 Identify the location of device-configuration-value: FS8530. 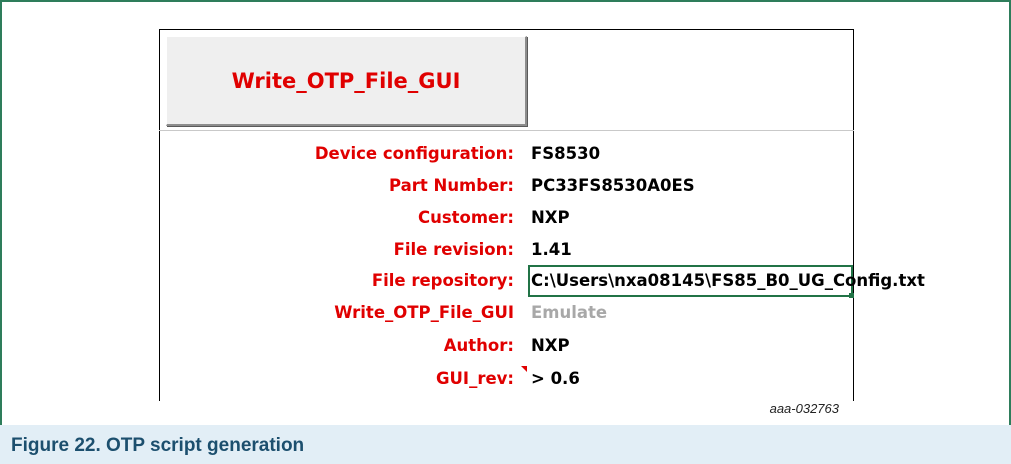
(565, 154).